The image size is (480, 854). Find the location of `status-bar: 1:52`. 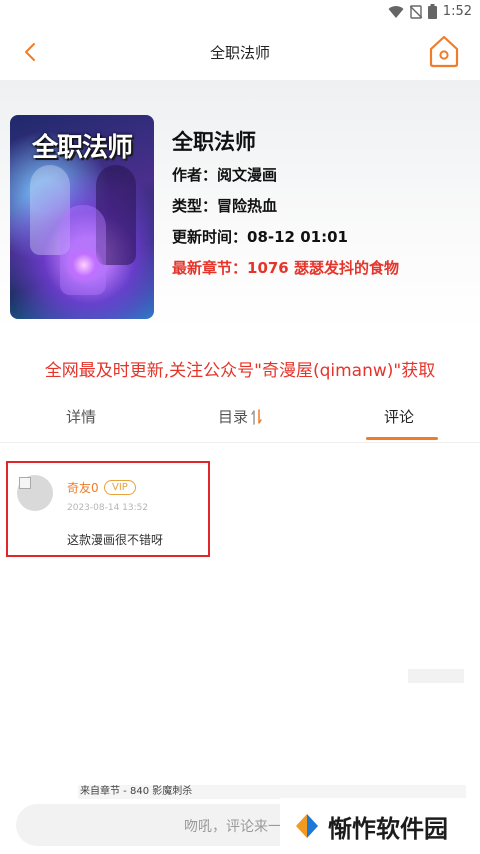

status-bar: 1:52 is located at coordinates (240, 12).